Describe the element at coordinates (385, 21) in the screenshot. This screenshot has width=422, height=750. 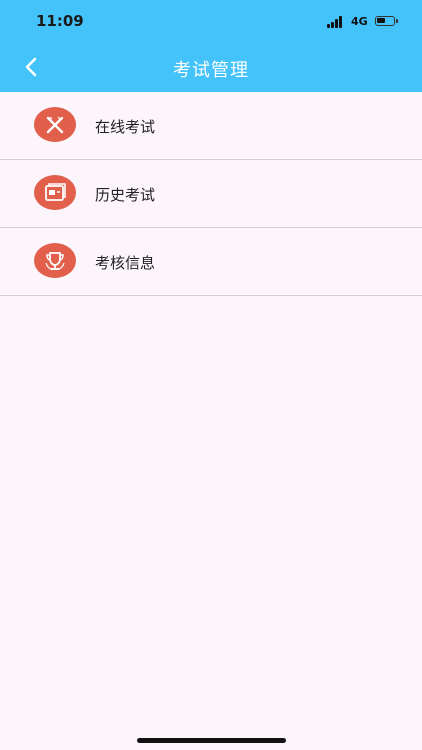
I see `battery-icon` at that location.